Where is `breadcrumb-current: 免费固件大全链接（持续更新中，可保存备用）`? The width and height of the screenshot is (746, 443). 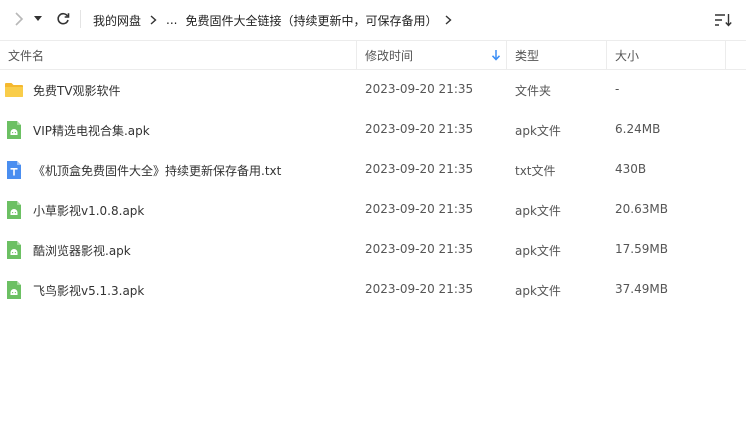 breadcrumb-current: 免费固件大全链接（持续更新中，可保存备用） is located at coordinates (311, 20).